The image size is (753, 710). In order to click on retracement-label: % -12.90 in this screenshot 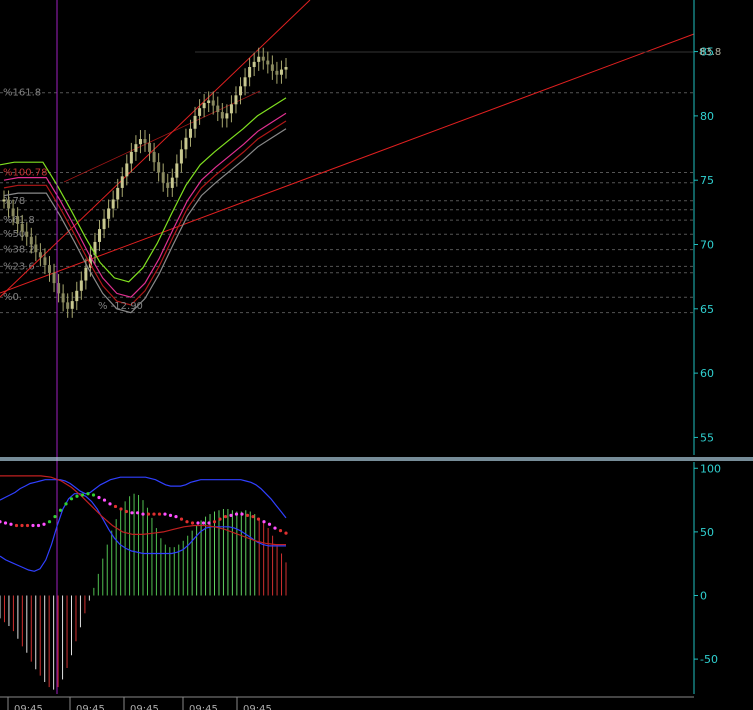, I will do `click(120, 306)`.